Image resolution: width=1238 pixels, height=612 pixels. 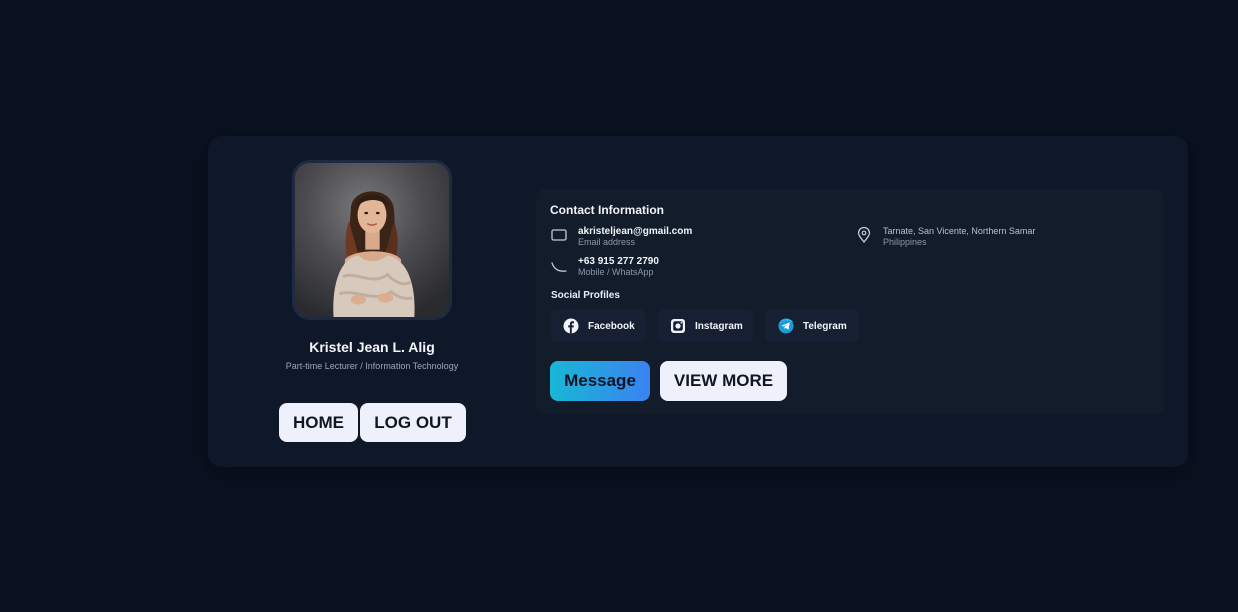 I want to click on avatar-photo, so click(x=372, y=240).